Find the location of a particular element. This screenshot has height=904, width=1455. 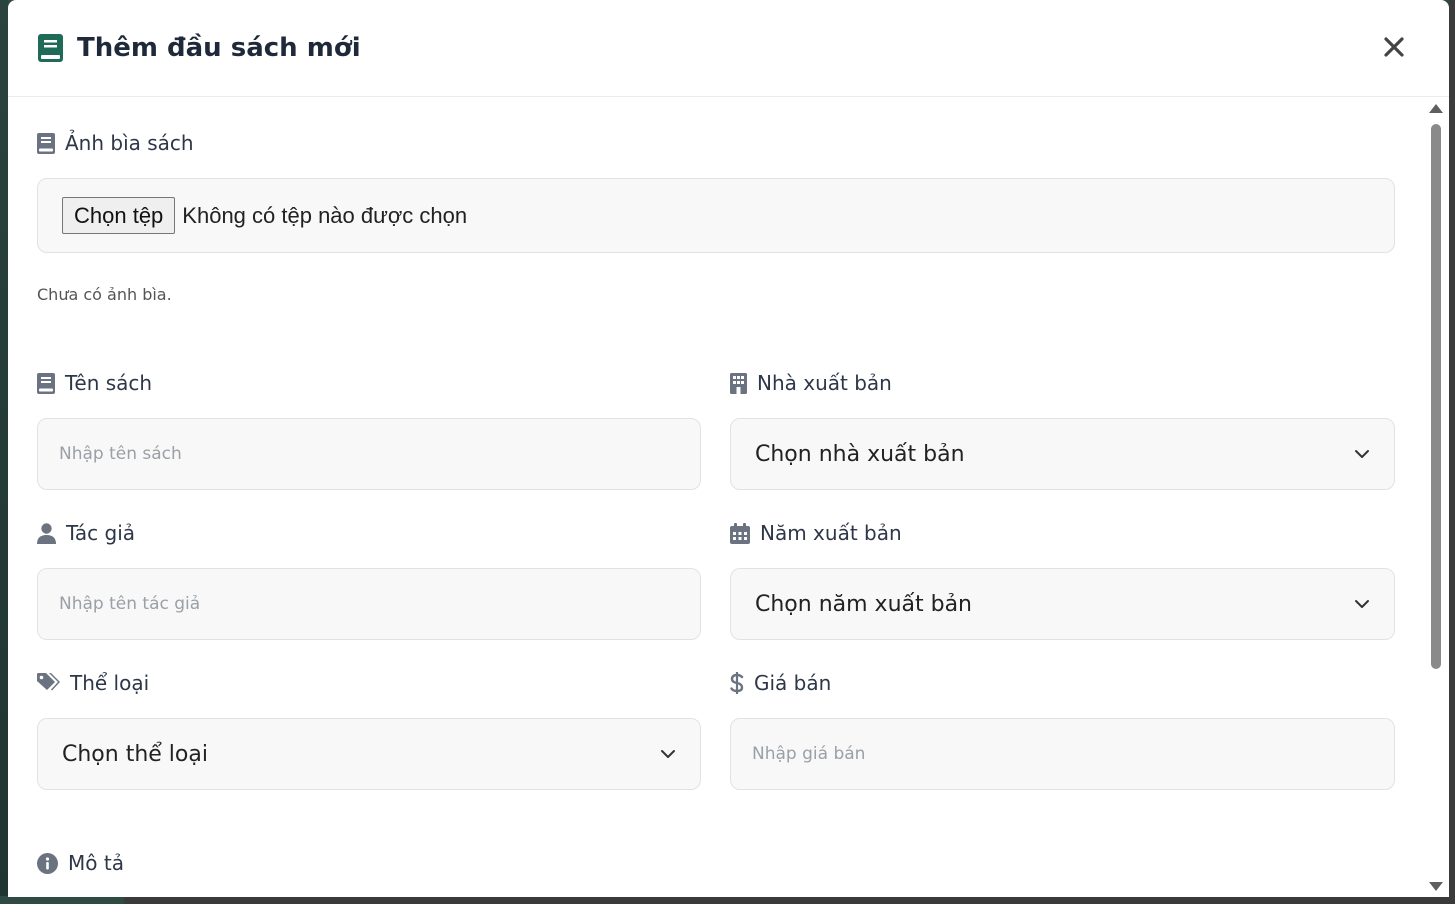

price-label-group: Giá bán is located at coordinates (780, 683).